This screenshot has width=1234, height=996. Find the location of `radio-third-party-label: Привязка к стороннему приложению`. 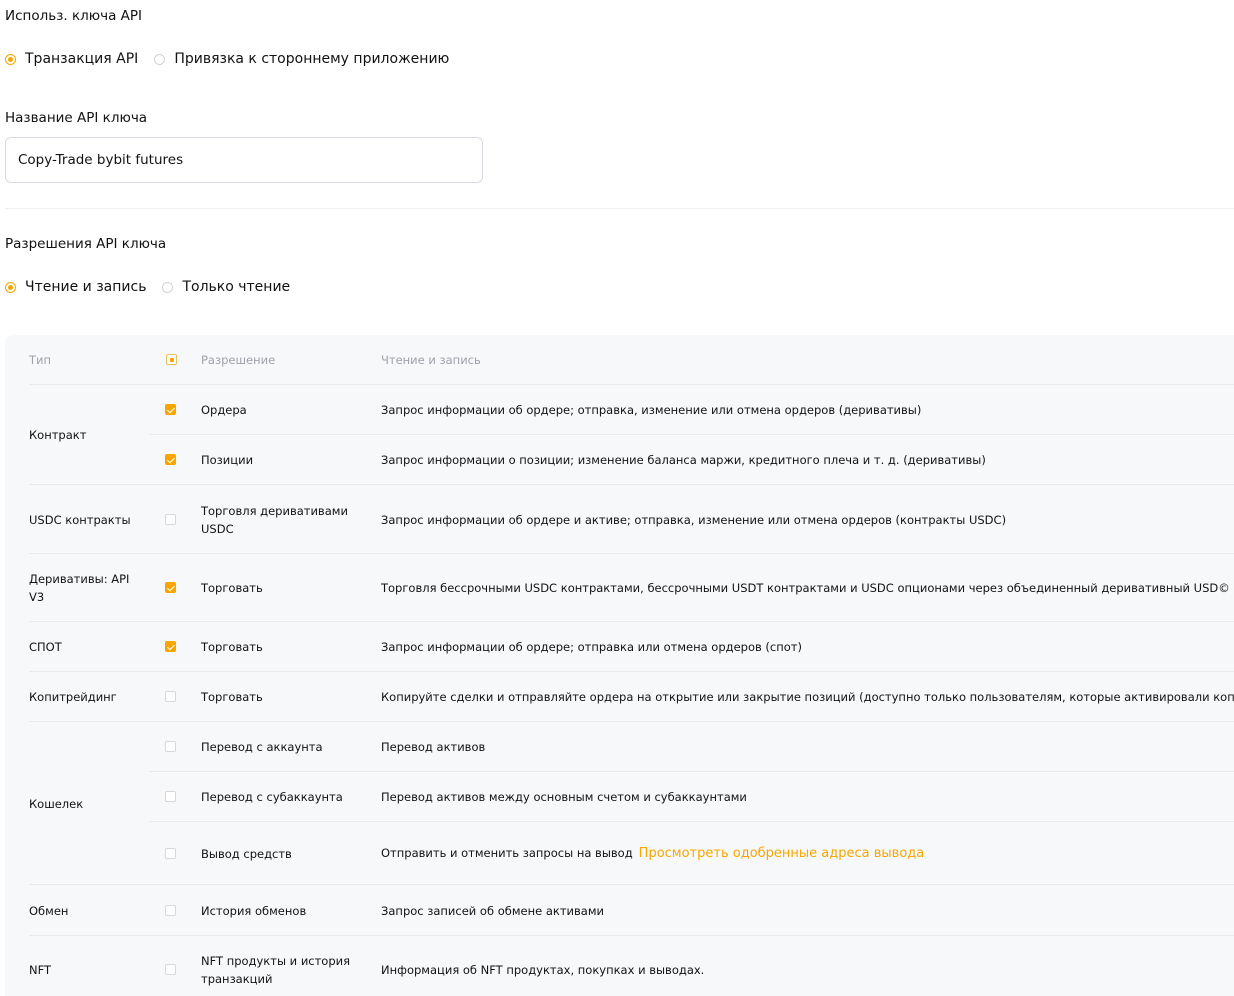

radio-third-party-label: Привязка к стороннему приложению is located at coordinates (312, 59).